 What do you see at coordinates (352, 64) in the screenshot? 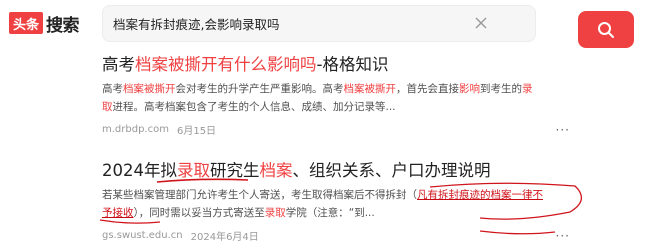
I see `title-text: -格格知识` at bounding box center [352, 64].